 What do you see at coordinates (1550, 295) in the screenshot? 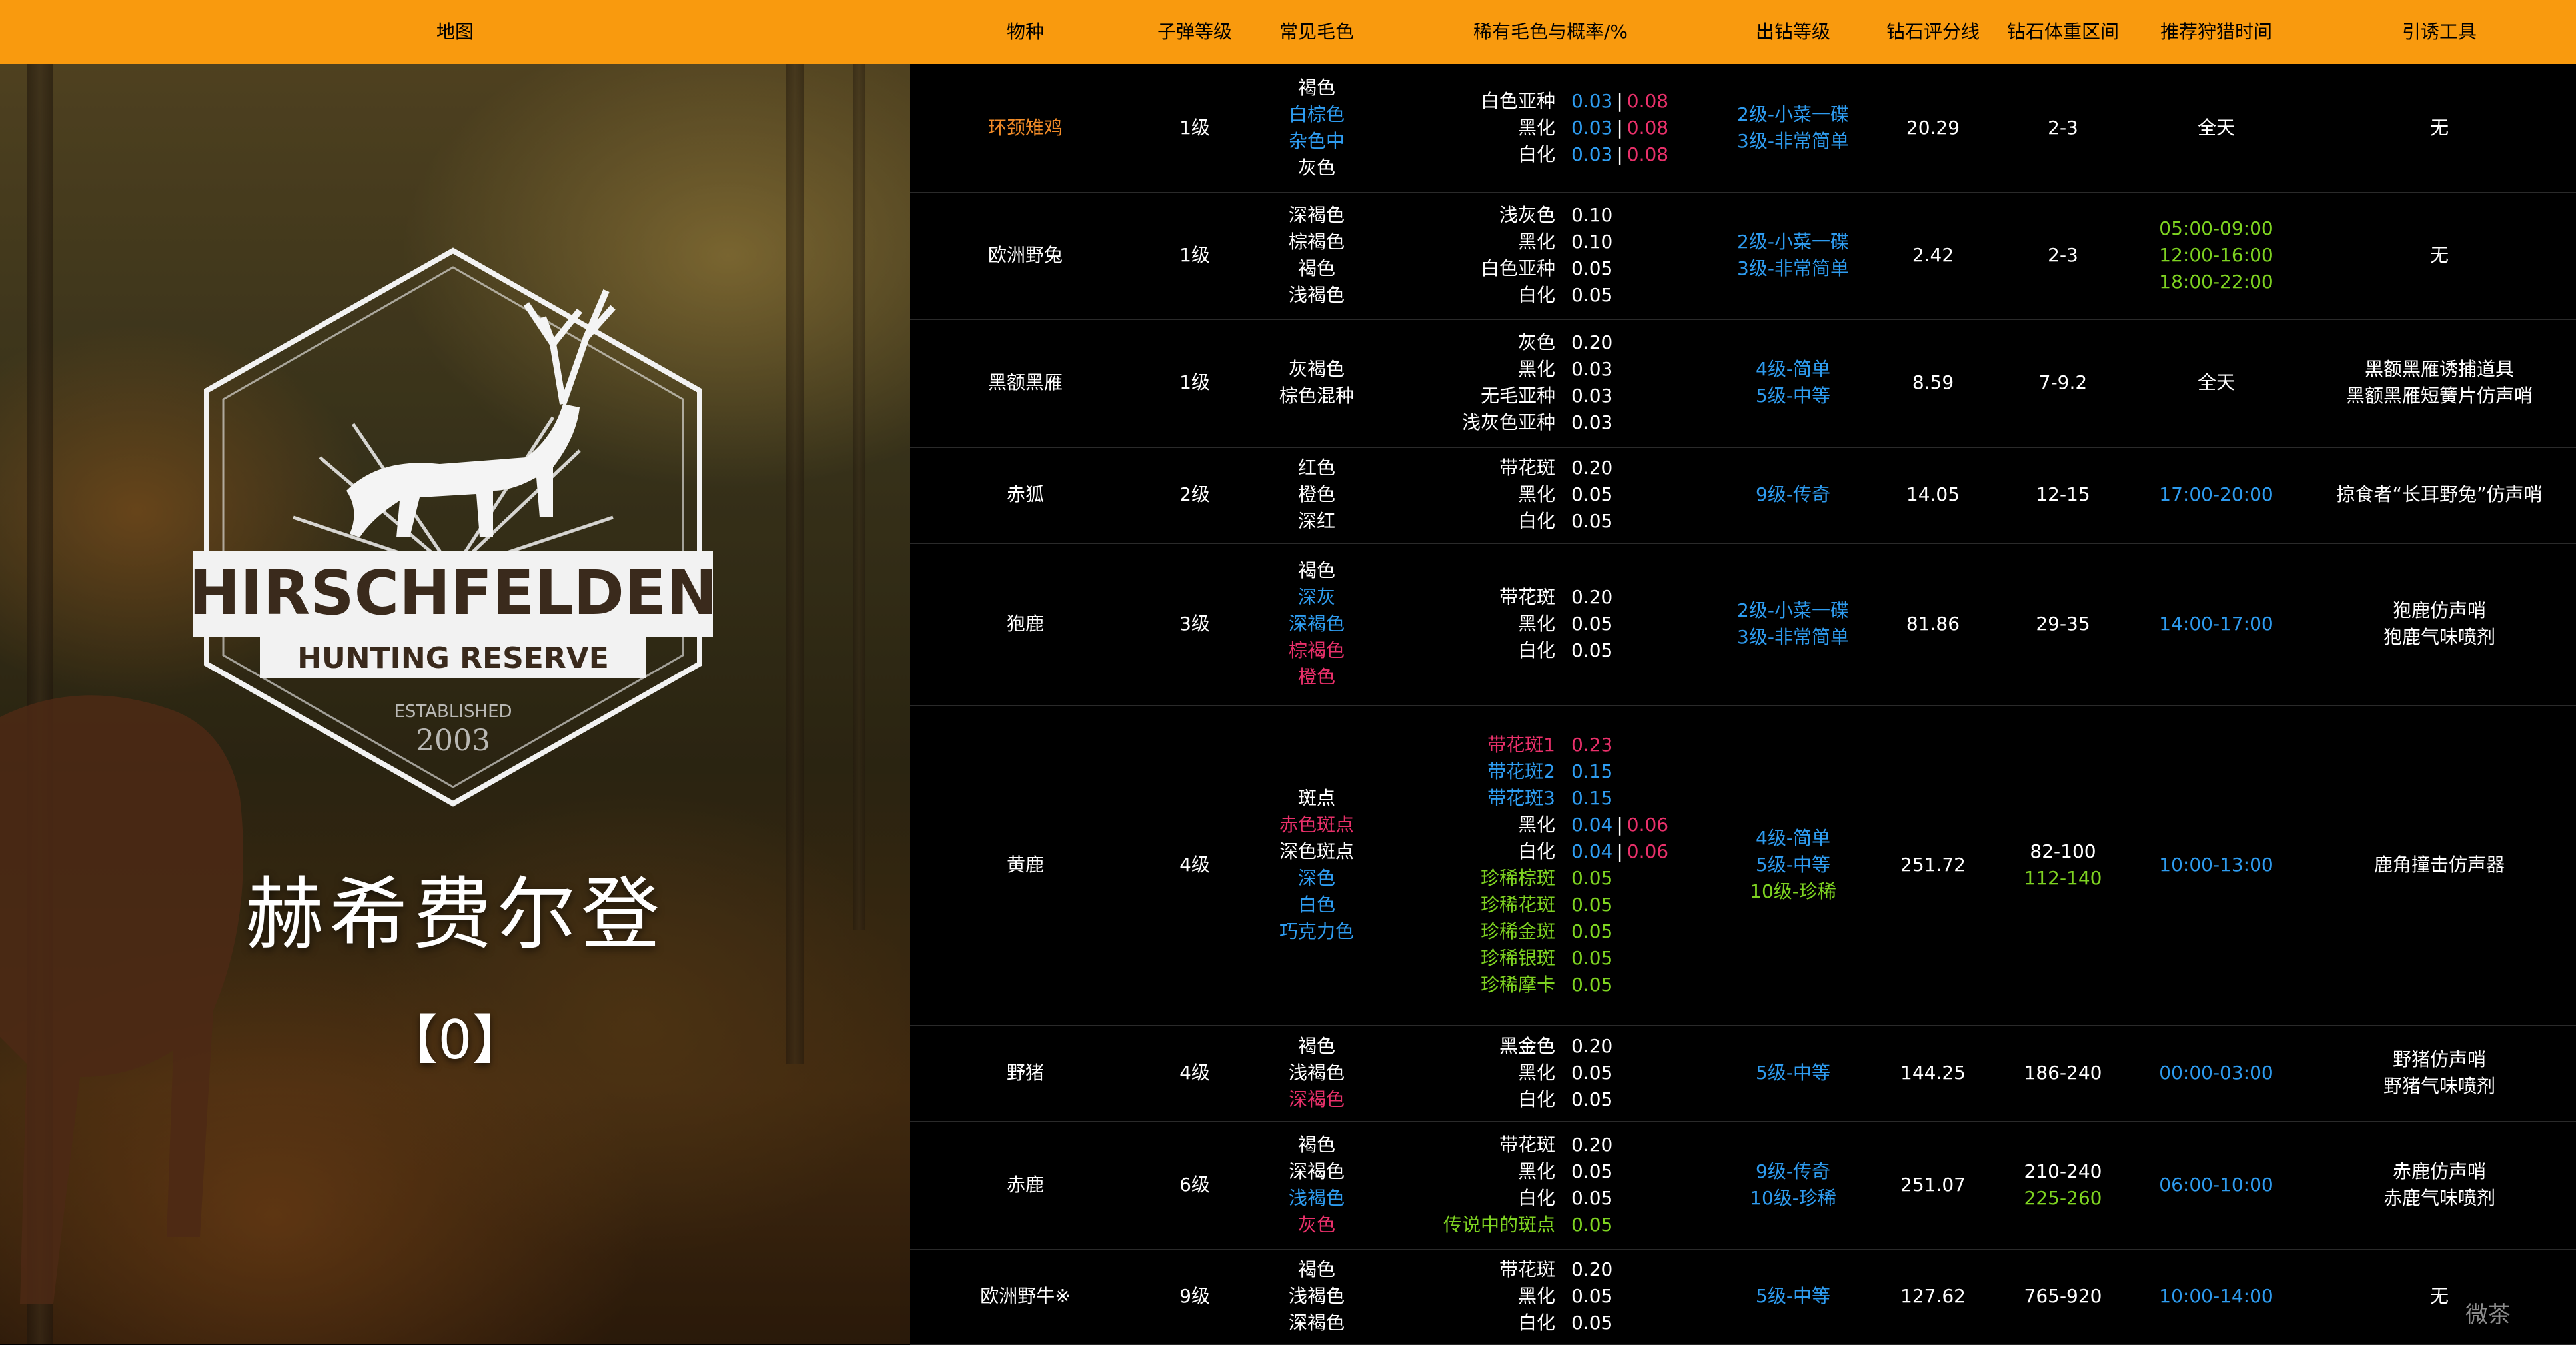
I see `rare-color-entry: 白化 0.05` at bounding box center [1550, 295].